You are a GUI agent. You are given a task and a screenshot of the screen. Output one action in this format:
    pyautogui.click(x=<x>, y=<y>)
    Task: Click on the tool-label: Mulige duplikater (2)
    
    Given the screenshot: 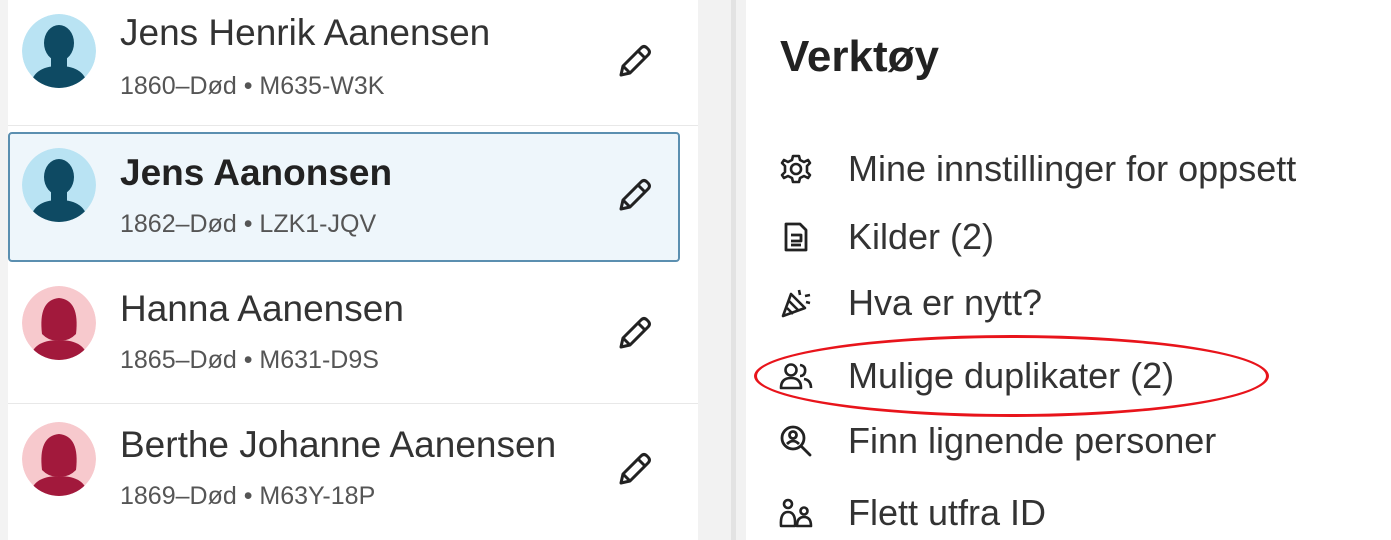 What is the action you would take?
    pyautogui.click(x=1011, y=375)
    